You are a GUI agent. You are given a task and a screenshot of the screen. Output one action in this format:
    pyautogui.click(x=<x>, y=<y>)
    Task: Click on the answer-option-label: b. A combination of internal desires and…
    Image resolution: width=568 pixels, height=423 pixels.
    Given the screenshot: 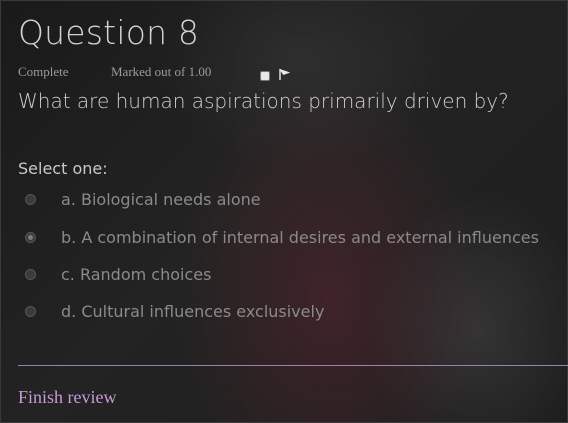 What is the action you would take?
    pyautogui.click(x=300, y=237)
    